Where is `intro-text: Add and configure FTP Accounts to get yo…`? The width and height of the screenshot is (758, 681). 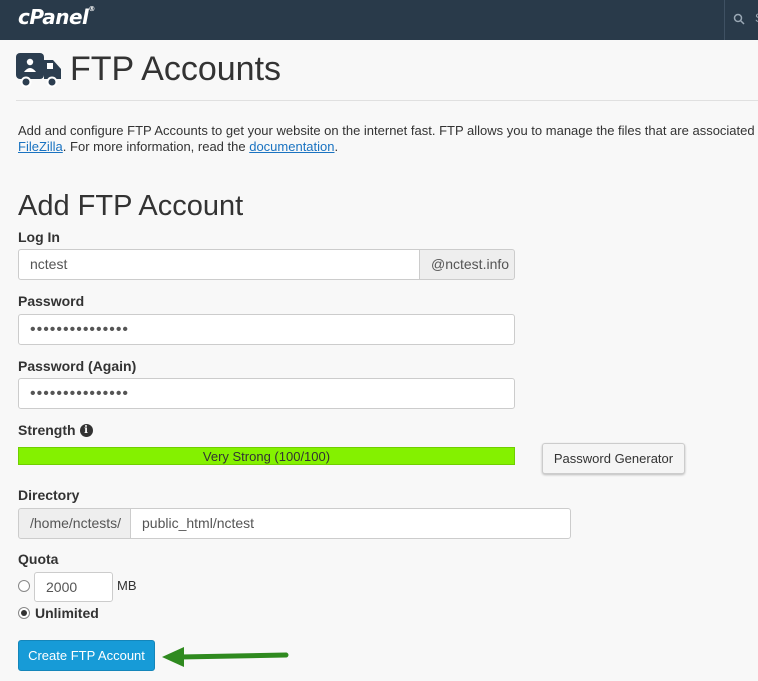 intro-text: Add and configure FTP Accounts to get yo… is located at coordinates (386, 130).